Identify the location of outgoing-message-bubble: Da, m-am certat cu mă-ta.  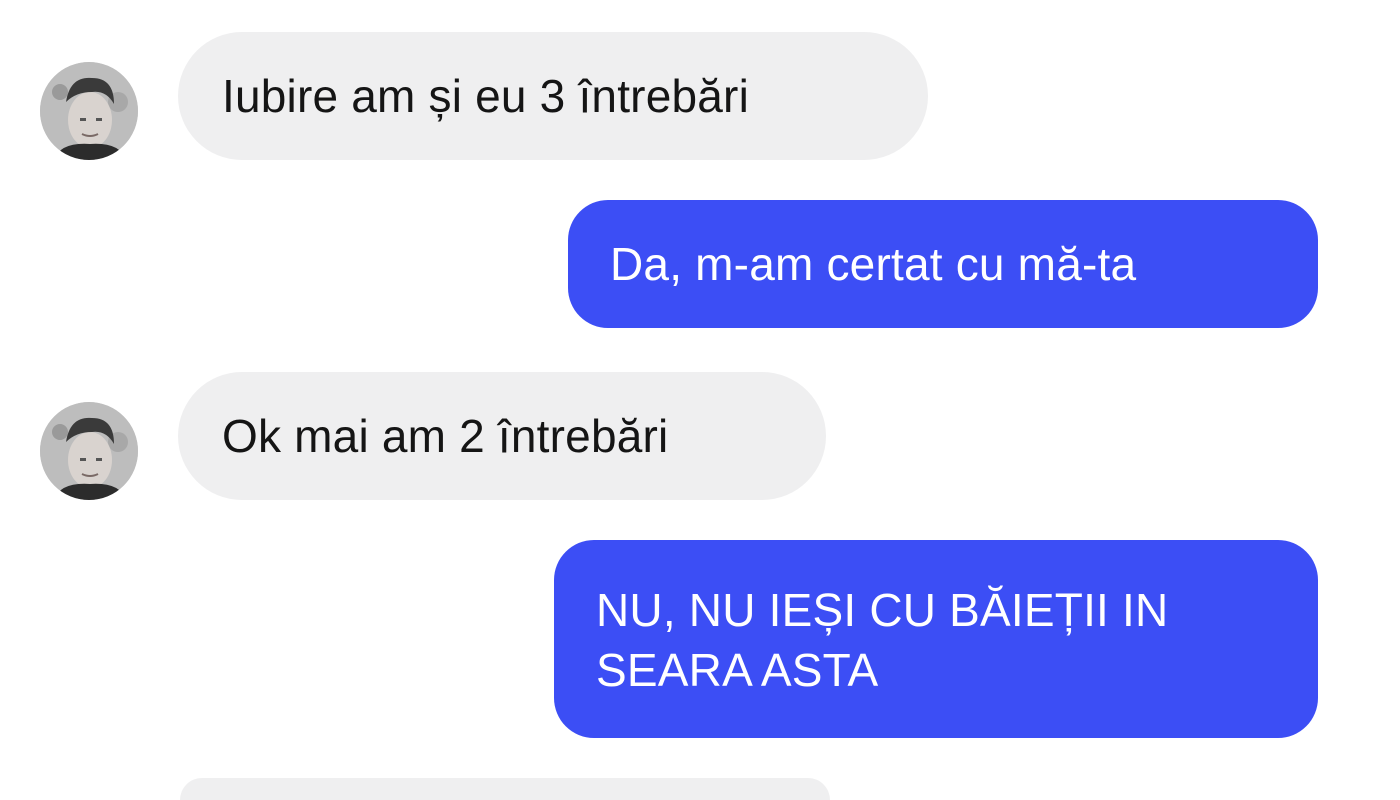
(943, 264).